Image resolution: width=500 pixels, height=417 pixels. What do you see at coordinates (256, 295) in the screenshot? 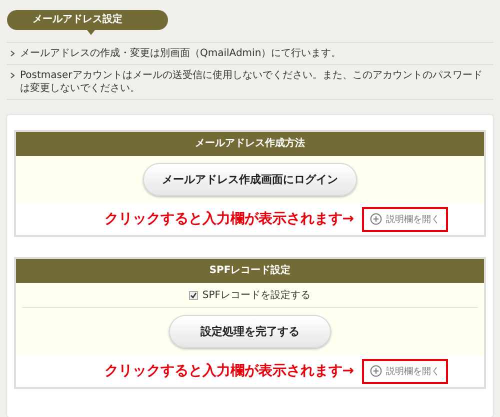
I see `checkbox-label: SPFレコードを設定する` at bounding box center [256, 295].